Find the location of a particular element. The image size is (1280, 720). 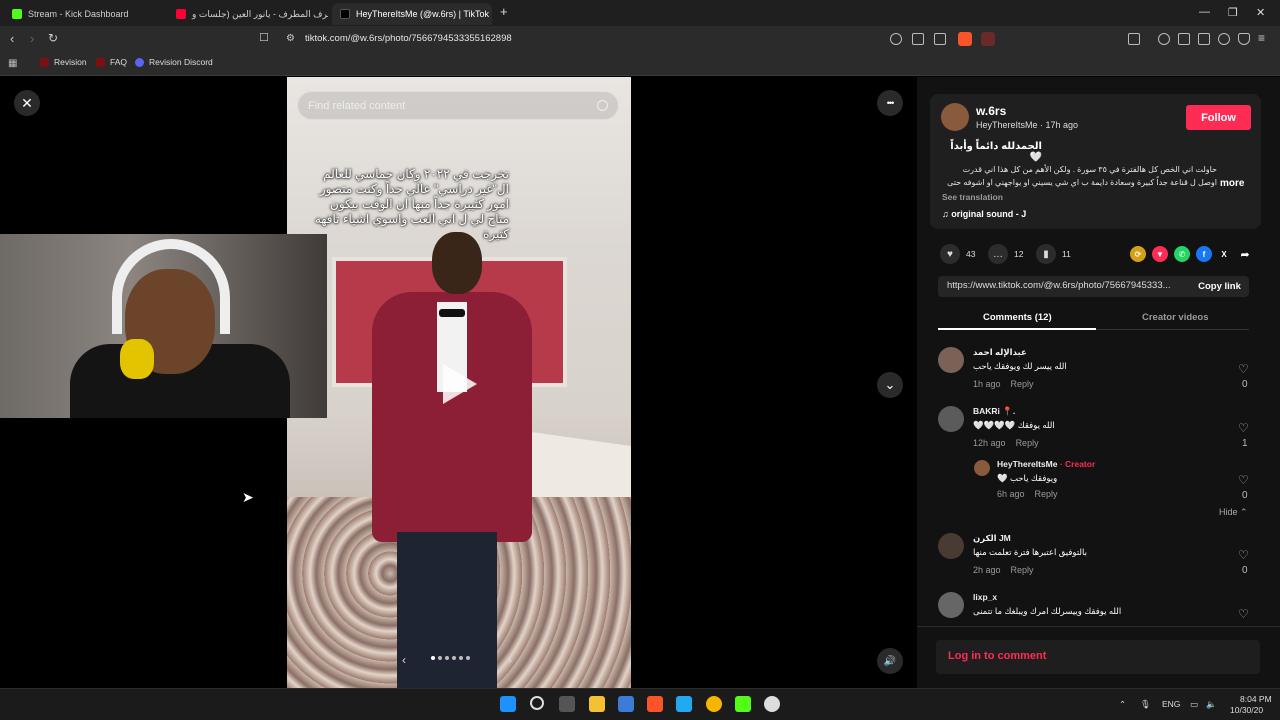

creator-username: HeyThereItsMe is located at coordinates (1027, 464).